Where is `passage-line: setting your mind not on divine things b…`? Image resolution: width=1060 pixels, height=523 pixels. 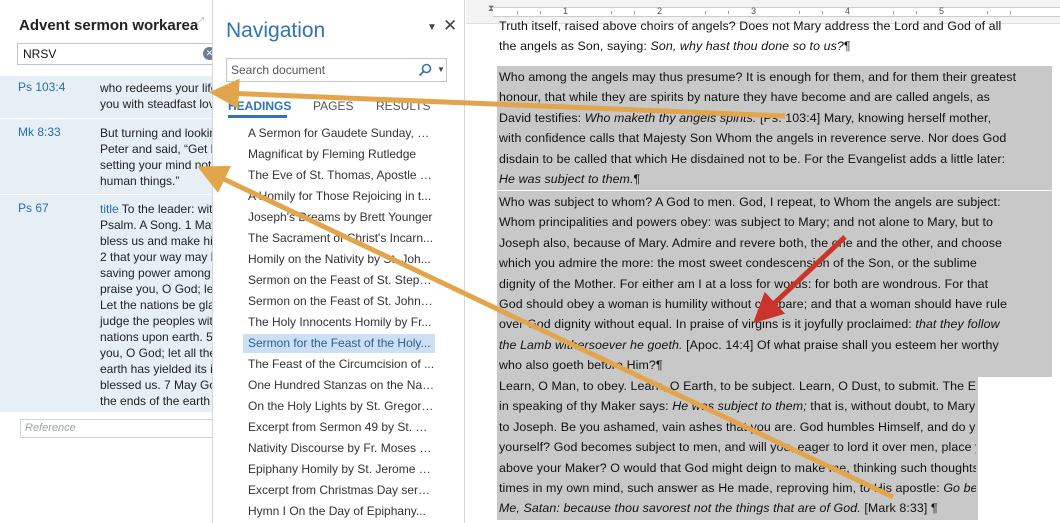
passage-line: setting your mind not on divine things b… is located at coordinates (156, 165).